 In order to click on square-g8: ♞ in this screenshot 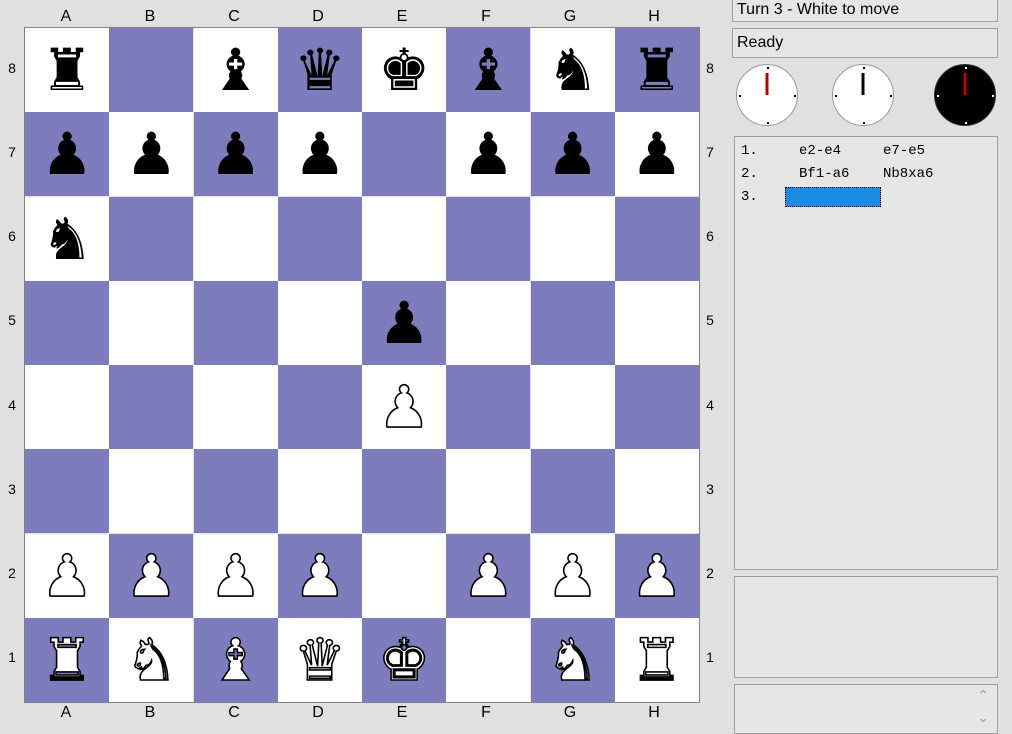, I will do `click(572, 70)`.